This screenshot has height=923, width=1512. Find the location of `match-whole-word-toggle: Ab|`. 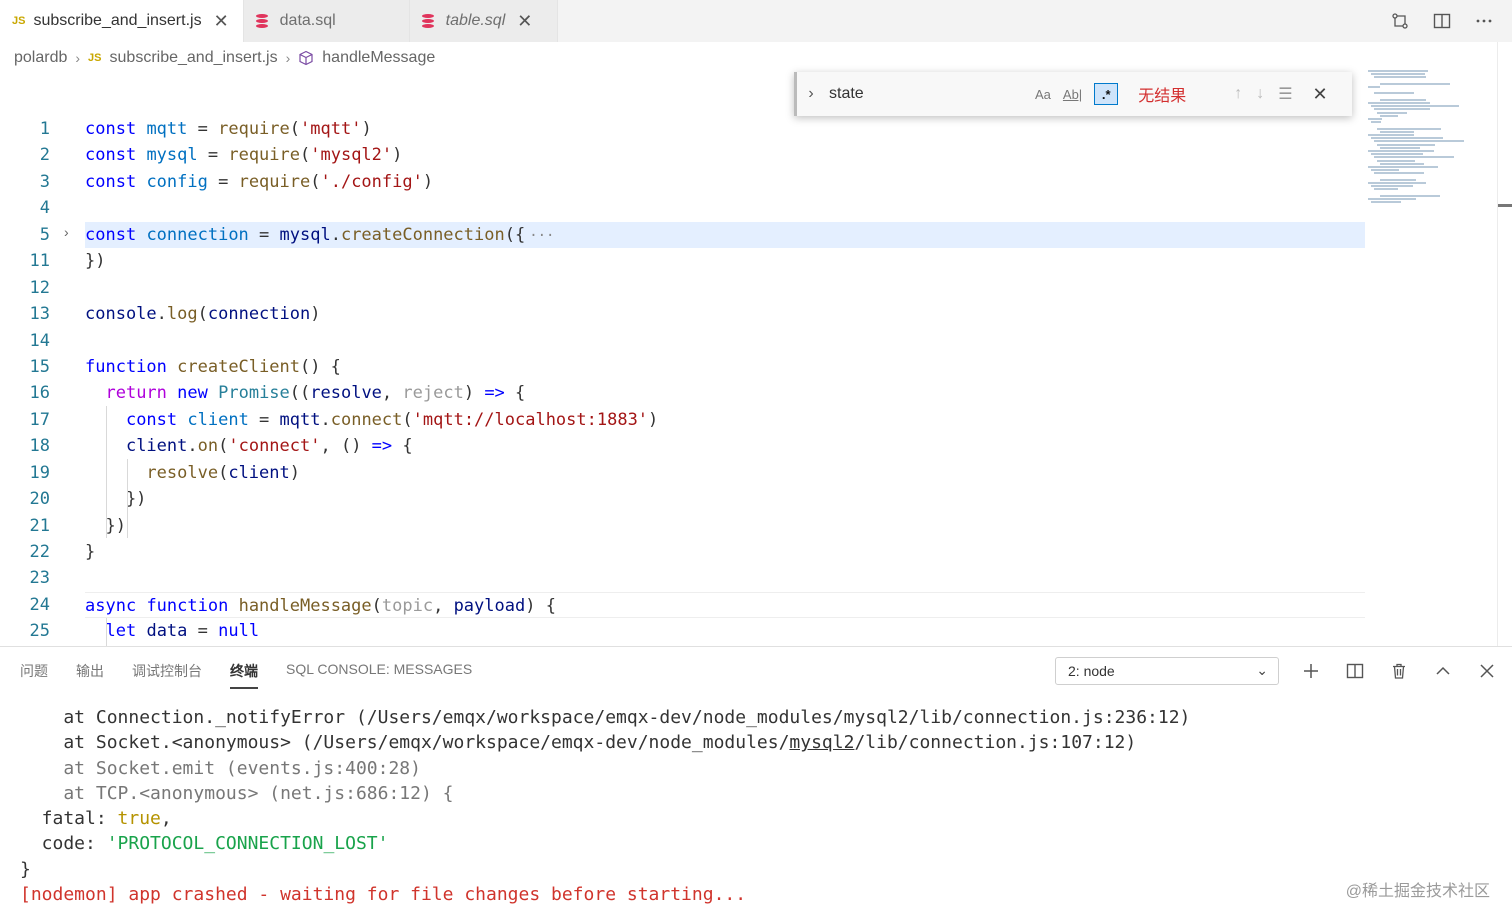

match-whole-word-toggle: Ab| is located at coordinates (1072, 94).